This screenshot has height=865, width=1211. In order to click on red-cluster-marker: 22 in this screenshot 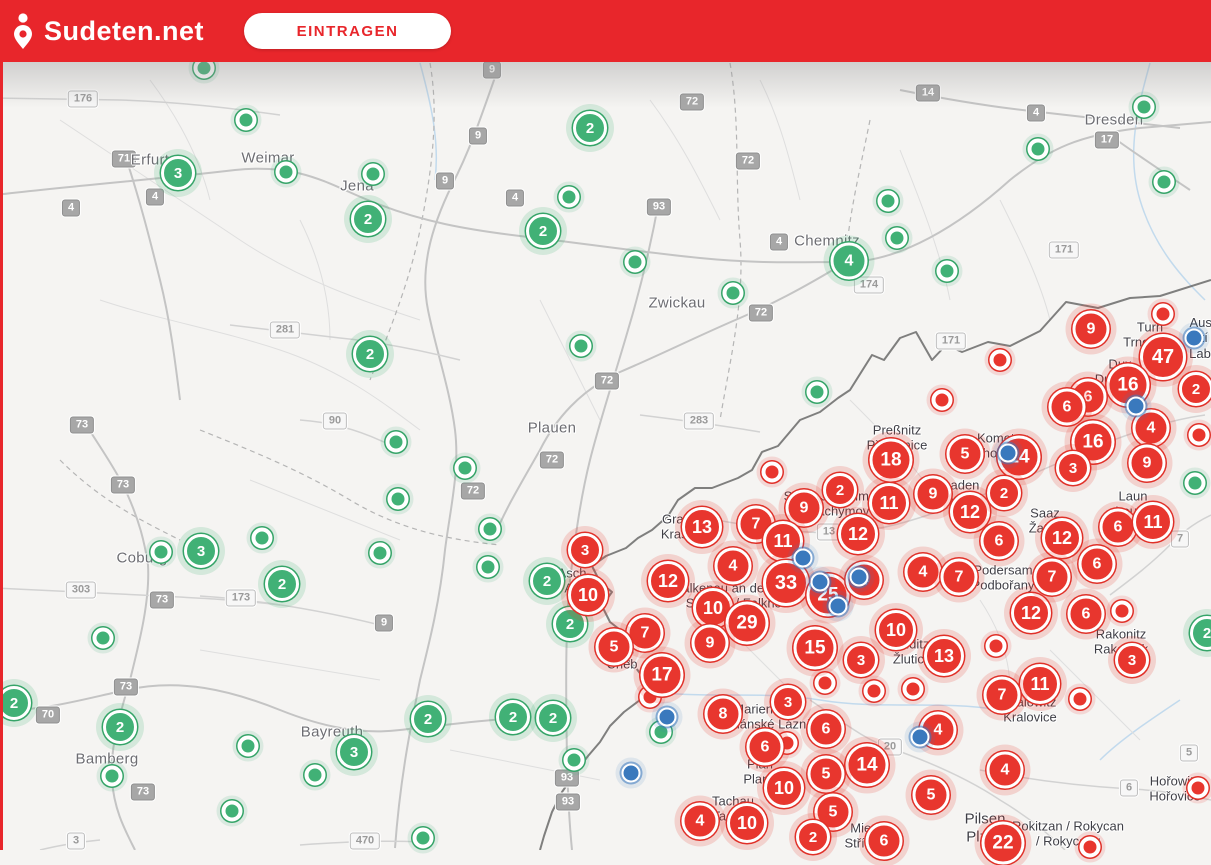, I will do `click(1003, 843)`.